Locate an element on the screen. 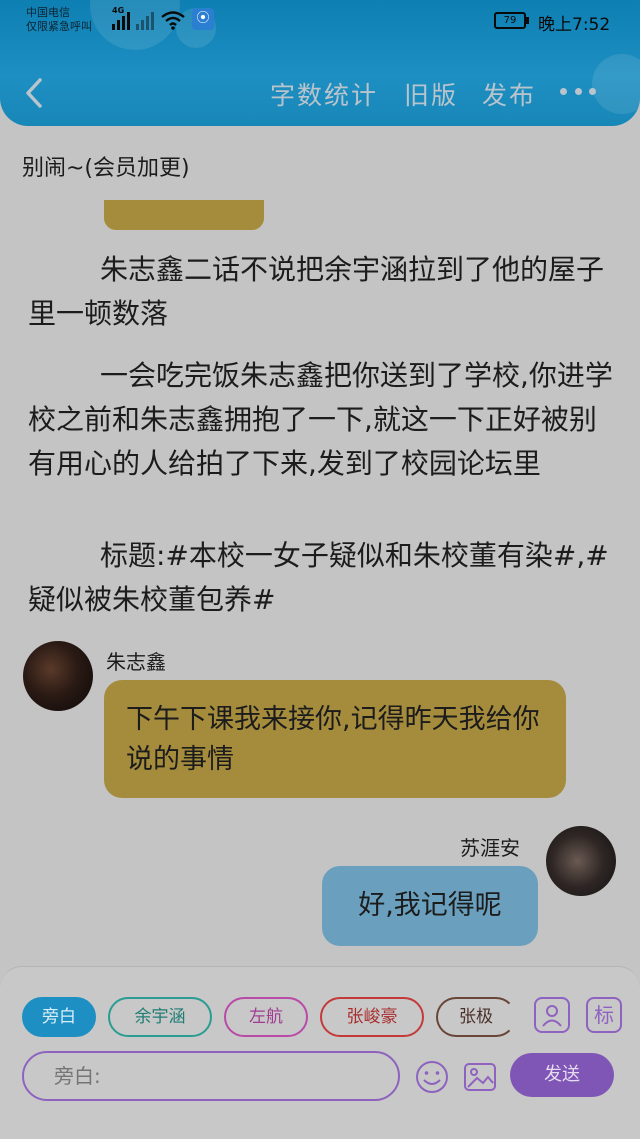  chat-bubble-sent: 好,我记得呢 is located at coordinates (430, 906).